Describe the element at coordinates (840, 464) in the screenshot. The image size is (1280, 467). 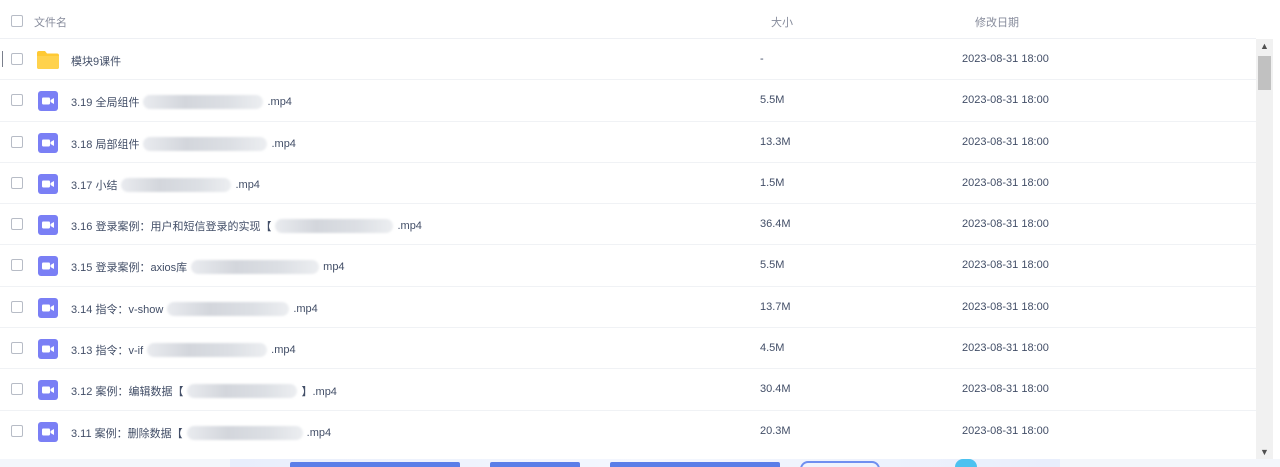
I see `banner-button` at that location.